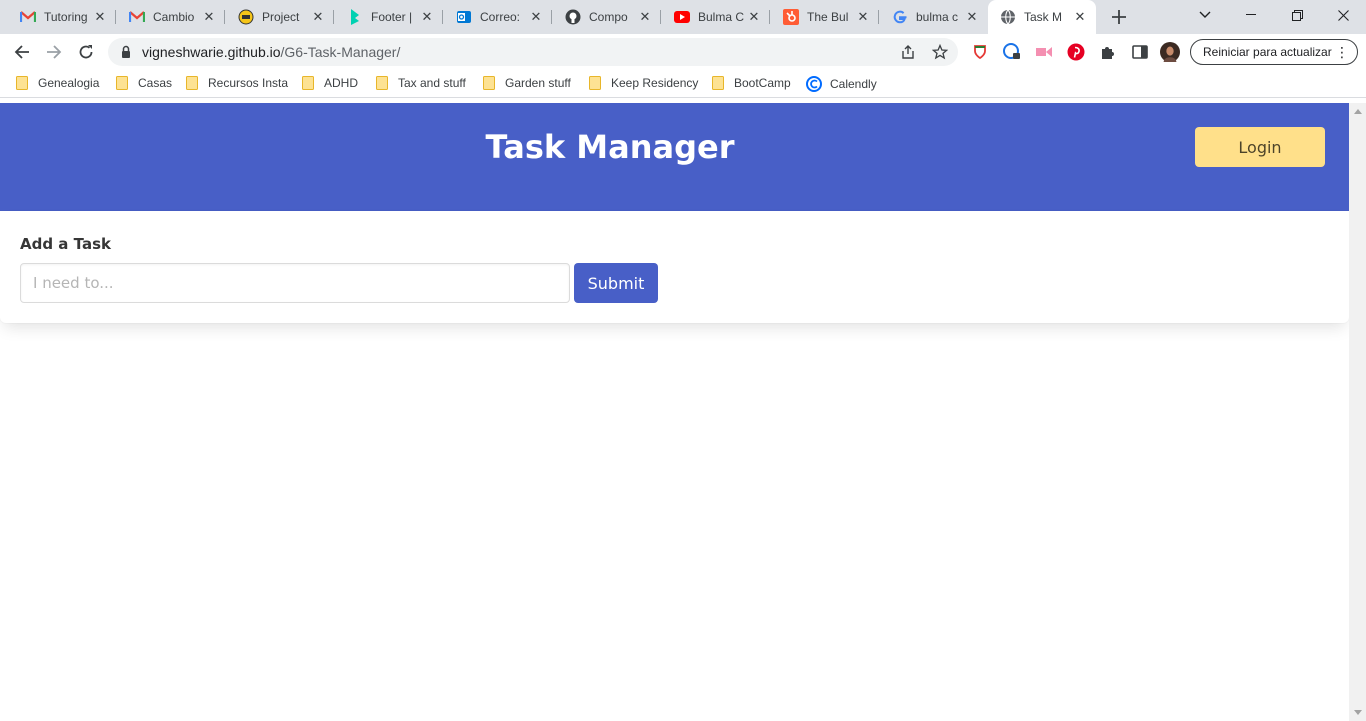 Image resolution: width=1366 pixels, height=721 pixels. I want to click on bookmark-label: Calendly, so click(853, 84).